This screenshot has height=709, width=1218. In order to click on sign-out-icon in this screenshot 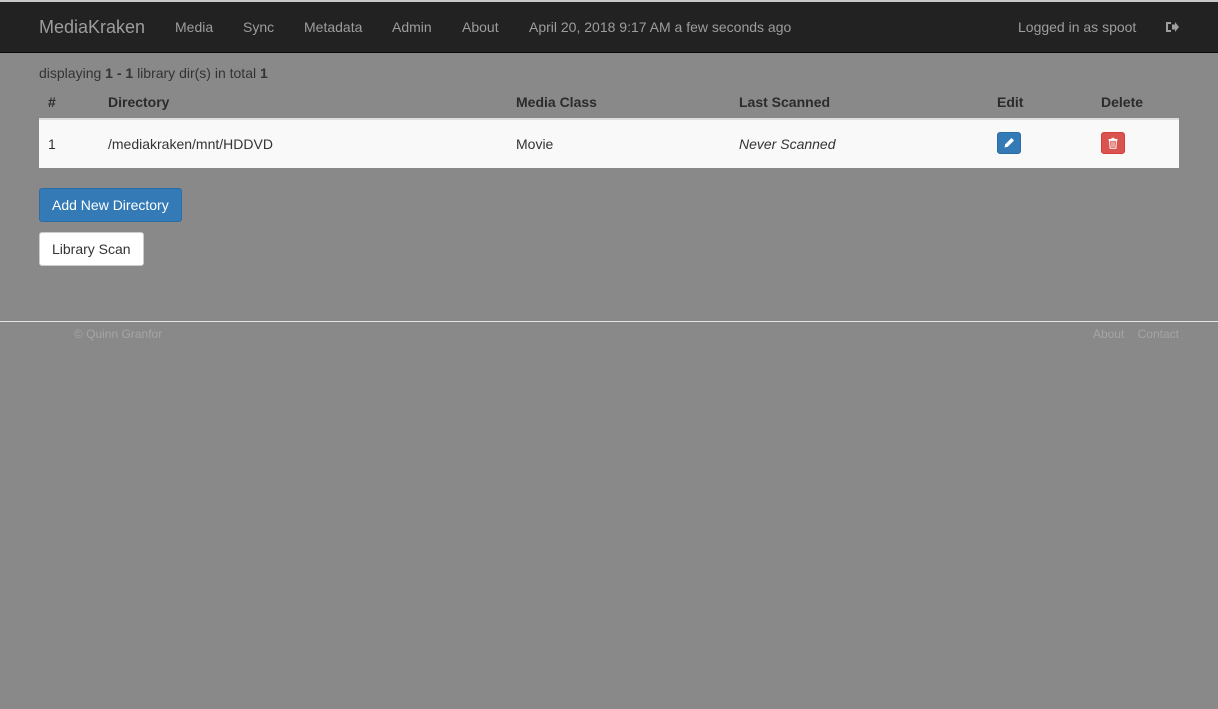, I will do `click(1172, 27)`.